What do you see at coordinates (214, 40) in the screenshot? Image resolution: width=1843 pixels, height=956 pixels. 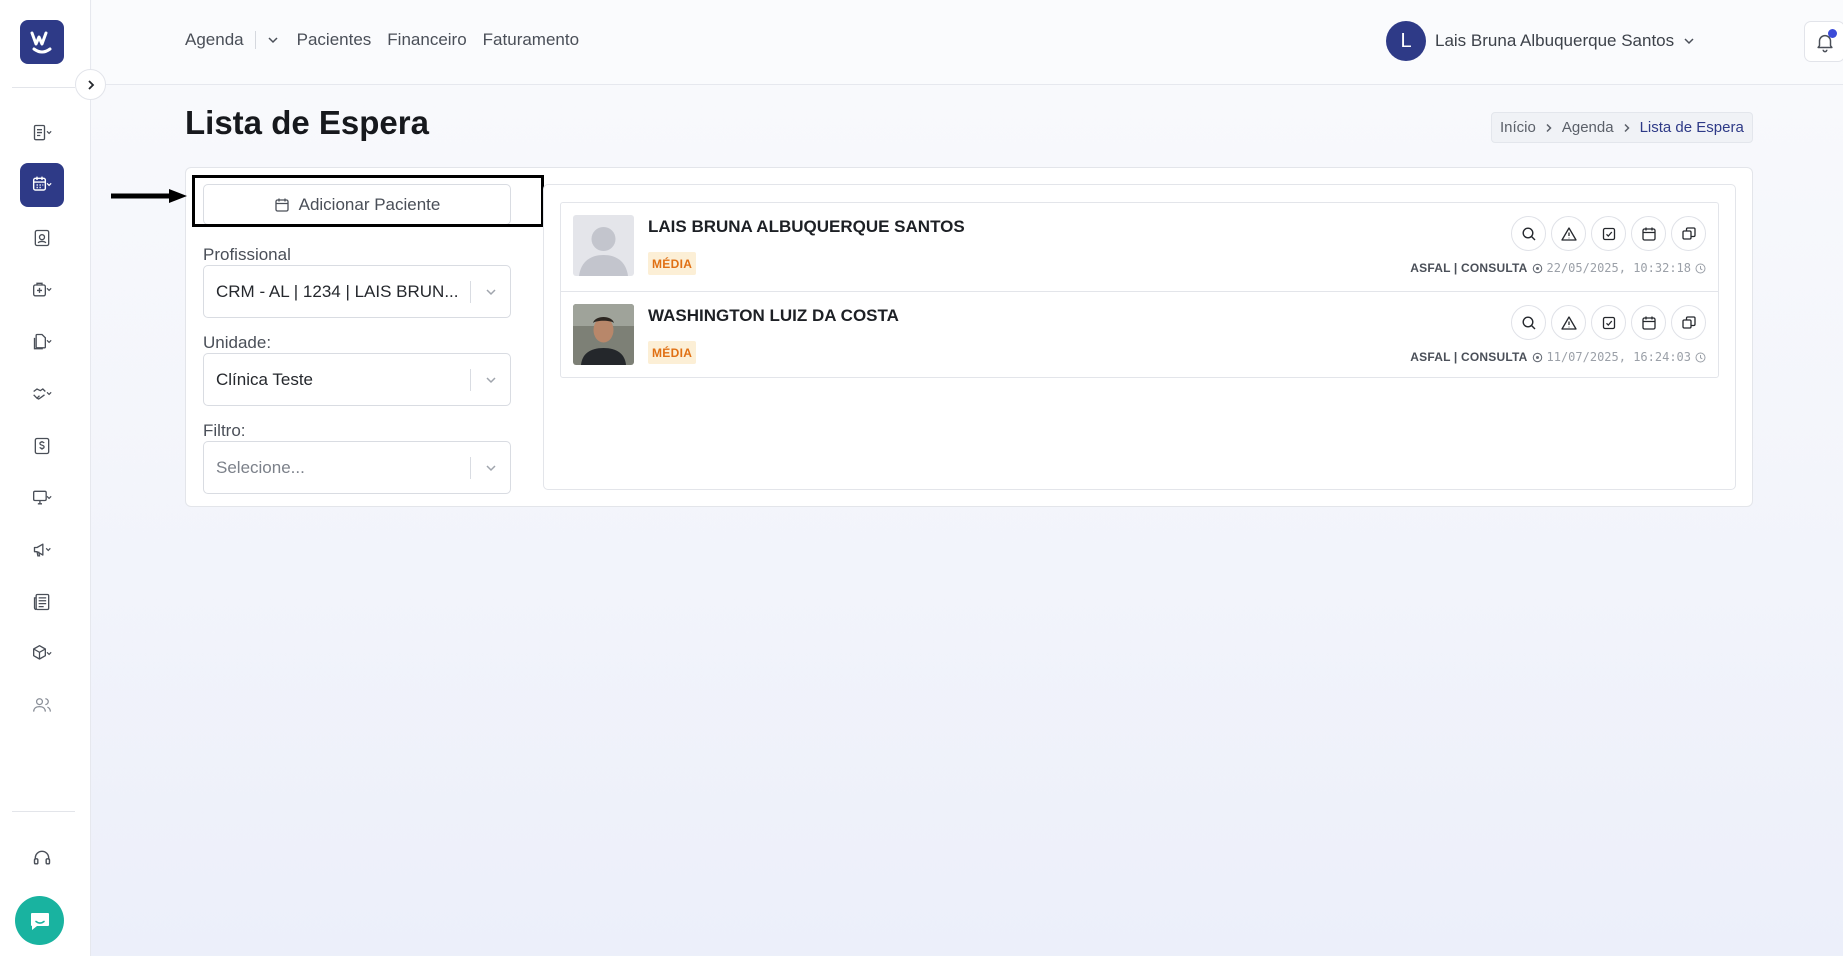 I see `nav-agenda: Agenda` at bounding box center [214, 40].